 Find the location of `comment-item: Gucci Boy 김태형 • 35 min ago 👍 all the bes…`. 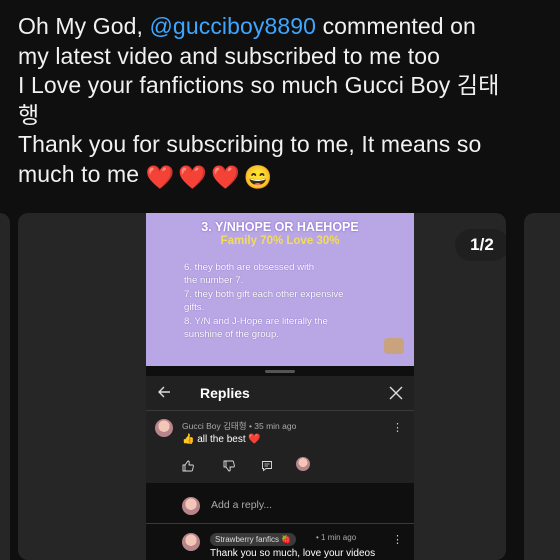

comment-item: Gucci Boy 김태형 • 35 min ago 👍 all the bes… is located at coordinates (280, 447).